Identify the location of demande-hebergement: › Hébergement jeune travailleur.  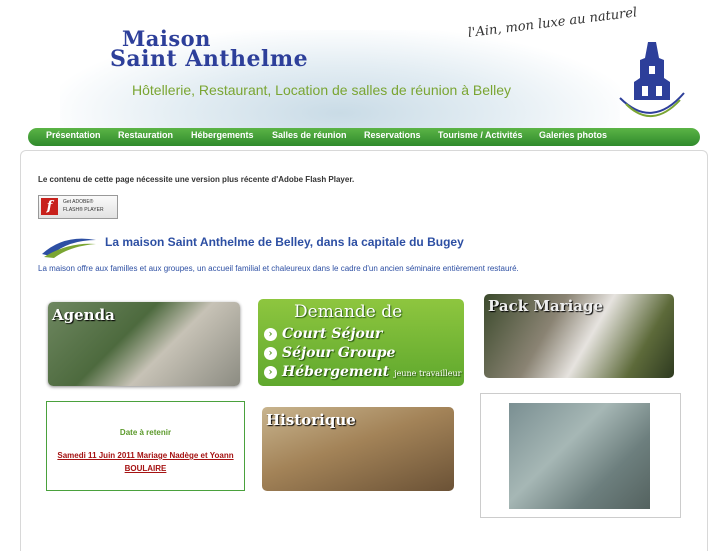
(362, 372).